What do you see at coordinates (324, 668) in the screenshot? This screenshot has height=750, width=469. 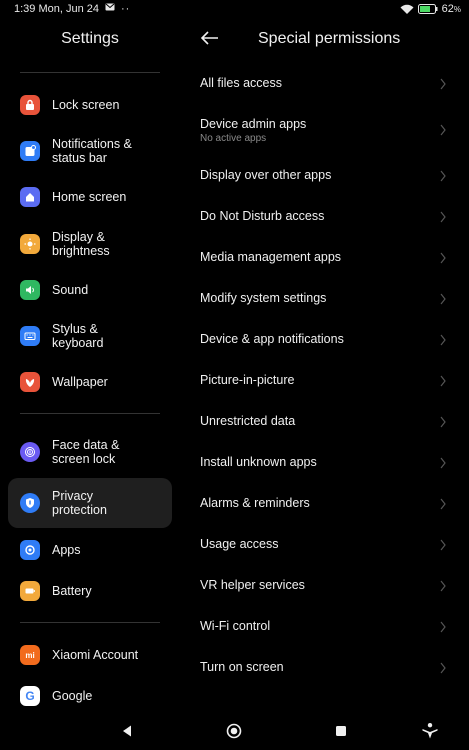 I see `permission-turn-on-screen: Turn on screen` at bounding box center [324, 668].